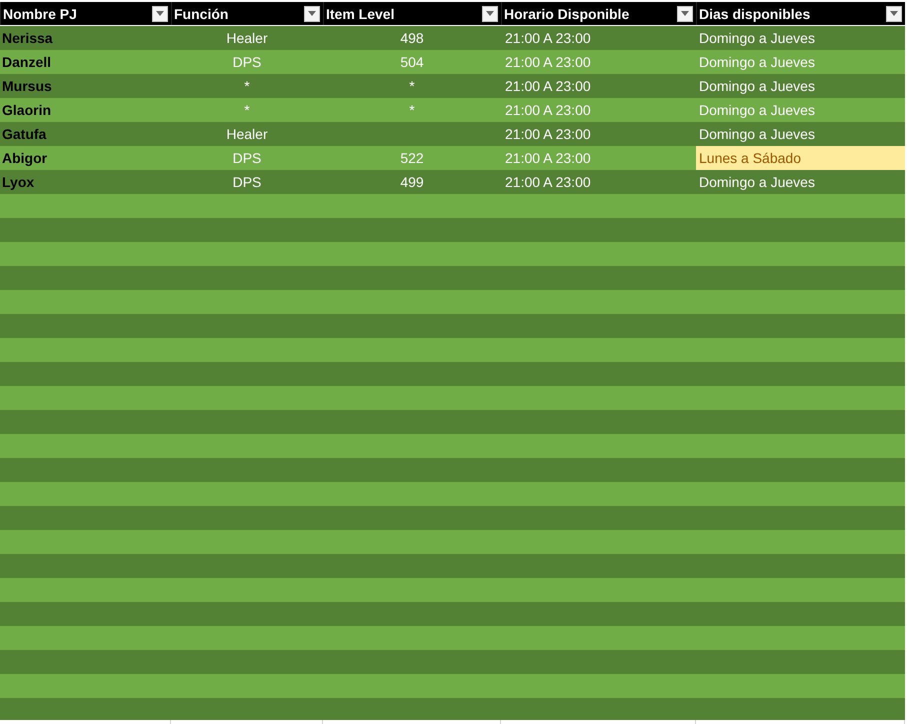 The width and height of the screenshot is (907, 724). Describe the element at coordinates (800, 158) in the screenshot. I see `highlighted-cell: Lunes a Sábado` at that location.